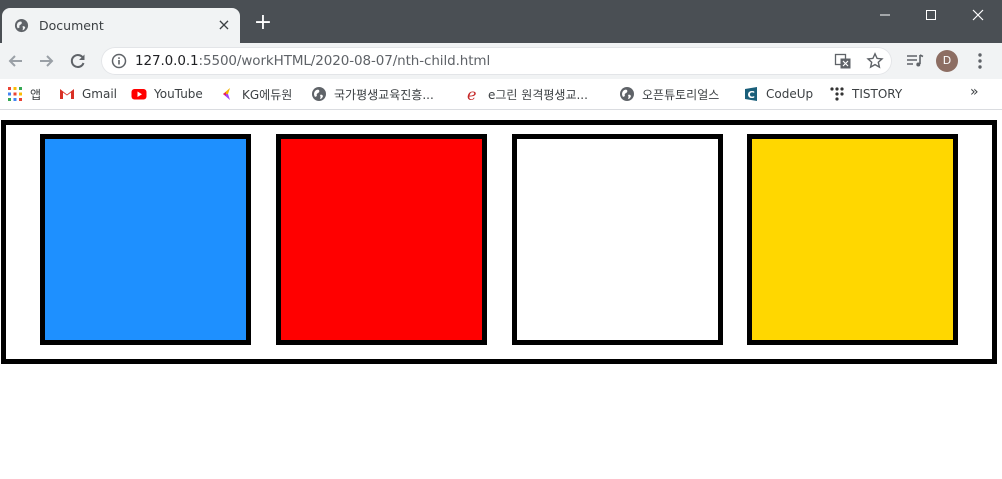 This screenshot has width=1002, height=479. What do you see at coordinates (15, 94) in the screenshot?
I see `apps-grid-icon` at bounding box center [15, 94].